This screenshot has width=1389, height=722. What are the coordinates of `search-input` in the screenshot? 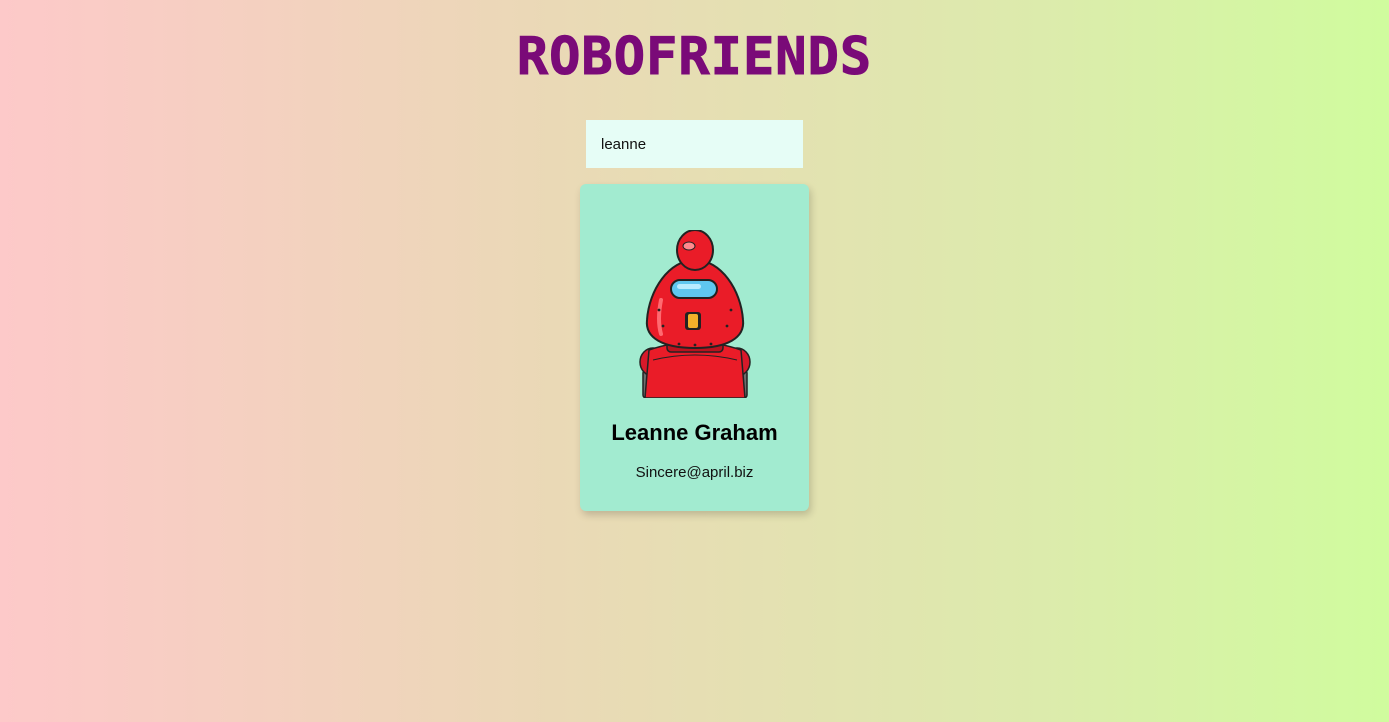 It's located at (694, 144).